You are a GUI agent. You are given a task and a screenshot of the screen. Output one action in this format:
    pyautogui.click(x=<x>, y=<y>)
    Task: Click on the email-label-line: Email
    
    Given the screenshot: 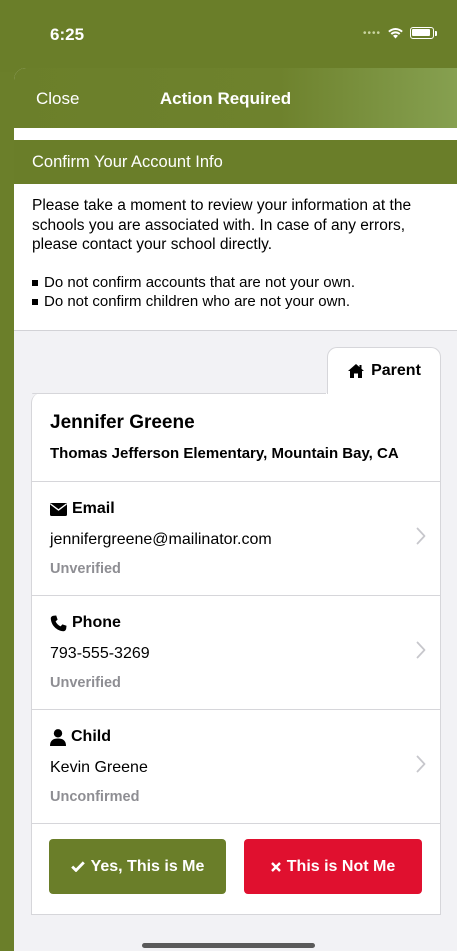 What is the action you would take?
    pyautogui.click(x=236, y=509)
    